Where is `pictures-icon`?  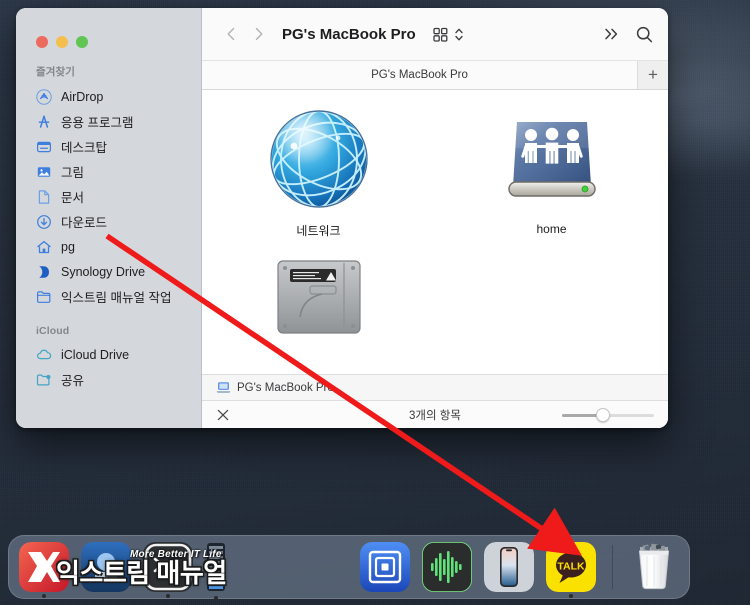
pictures-icon is located at coordinates (44, 171).